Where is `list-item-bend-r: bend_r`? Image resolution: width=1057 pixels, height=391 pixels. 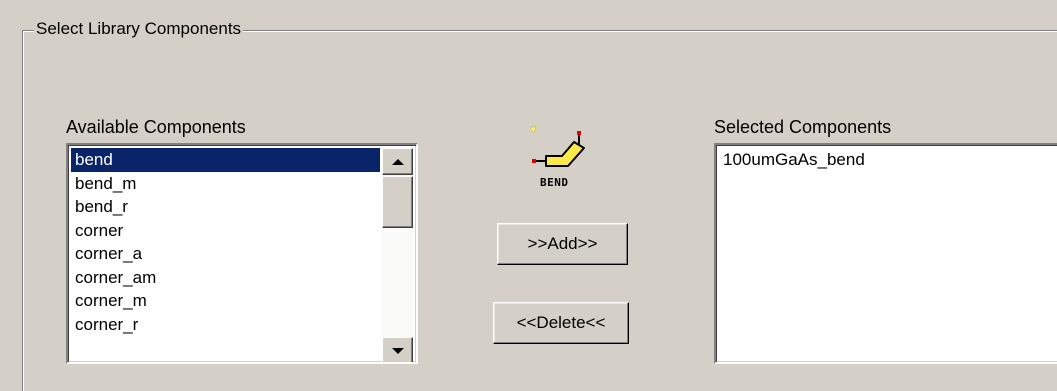
list-item-bend-r: bend_r is located at coordinates (225, 207).